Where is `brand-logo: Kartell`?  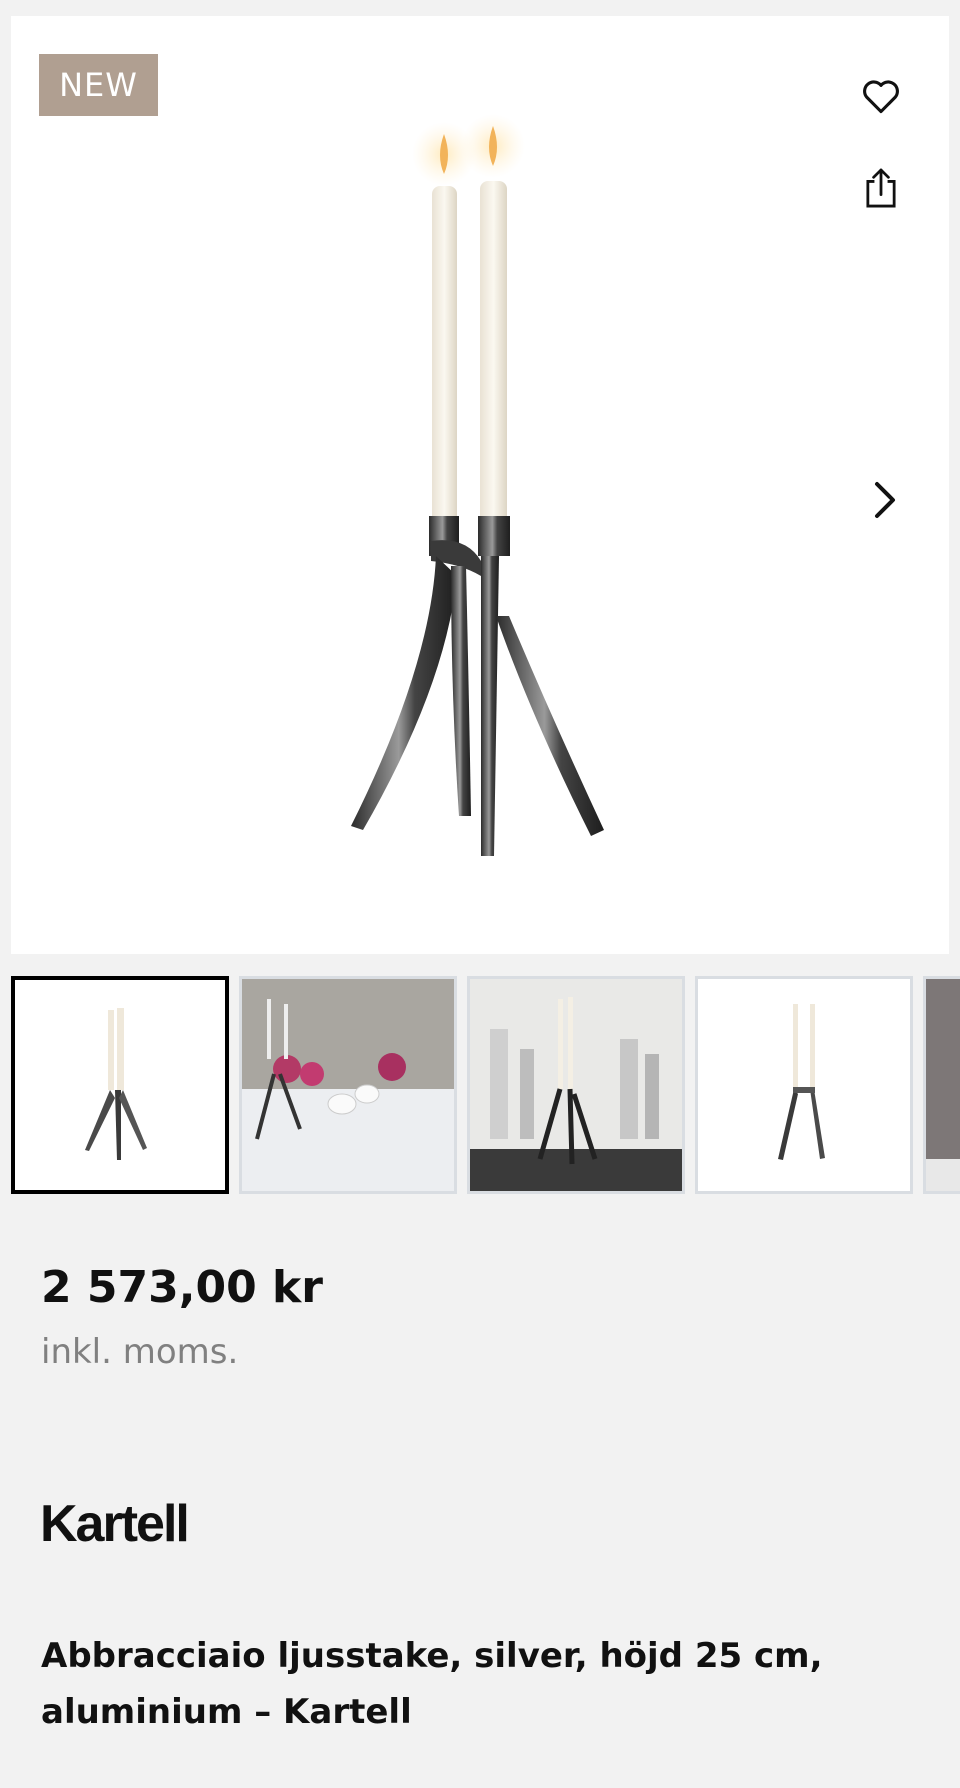
brand-logo: Kartell is located at coordinates (115, 1524).